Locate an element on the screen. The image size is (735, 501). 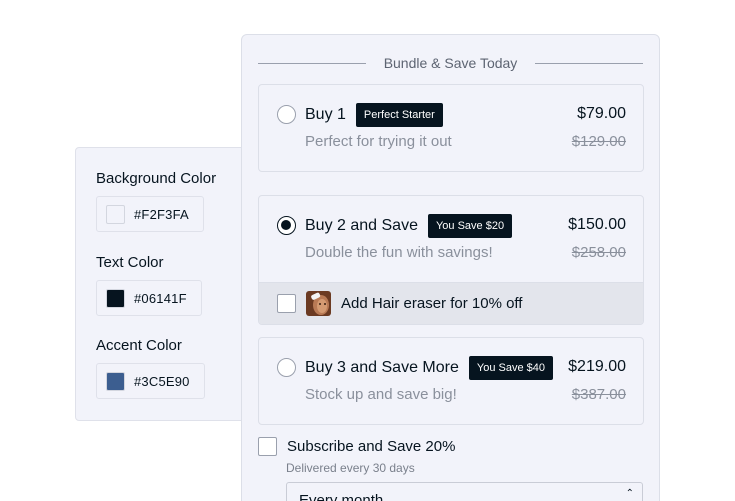
option-title-row: Buy 1 Perfect Starter is located at coordinates (374, 115).